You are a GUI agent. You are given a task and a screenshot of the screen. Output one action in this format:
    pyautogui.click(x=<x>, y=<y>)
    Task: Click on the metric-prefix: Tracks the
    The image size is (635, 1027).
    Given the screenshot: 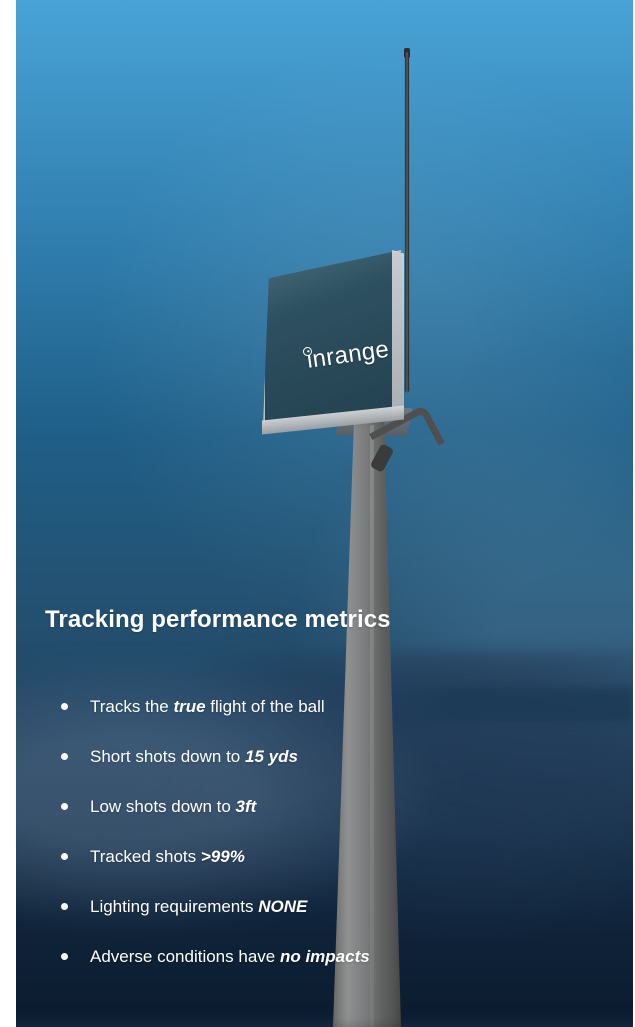 What is the action you would take?
    pyautogui.click(x=132, y=706)
    